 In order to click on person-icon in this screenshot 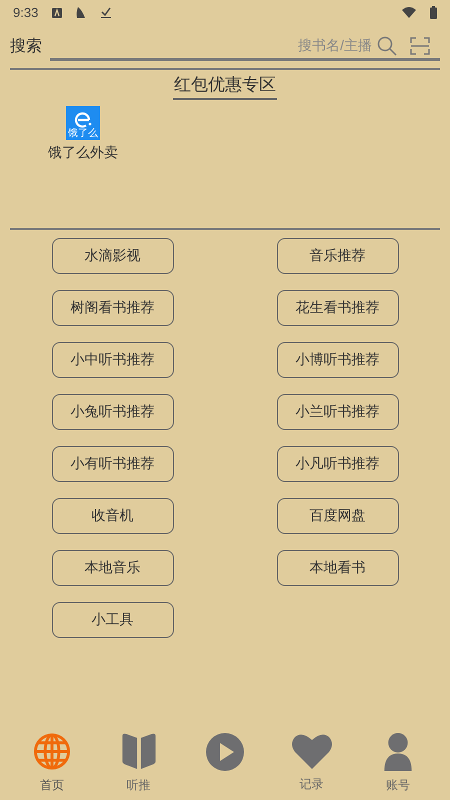, I will do `click(398, 751)`.